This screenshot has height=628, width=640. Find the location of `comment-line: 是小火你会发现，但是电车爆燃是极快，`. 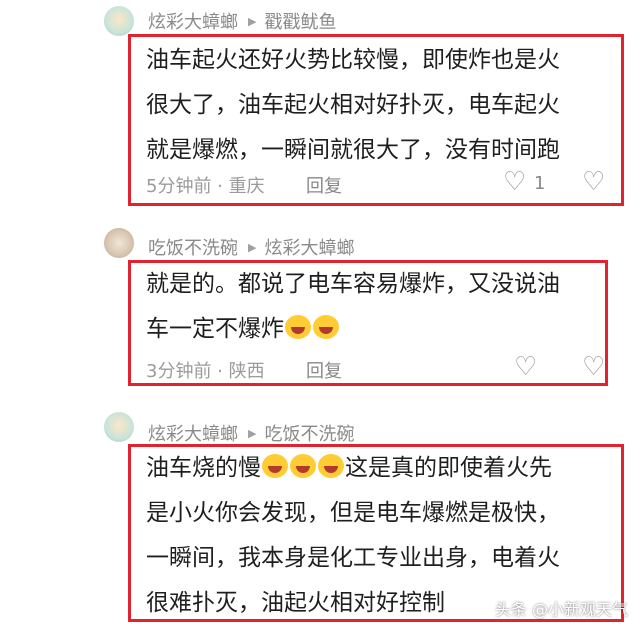

comment-line: 是小火你会发现，但是电车爆燃是极快， is located at coordinates (353, 513).